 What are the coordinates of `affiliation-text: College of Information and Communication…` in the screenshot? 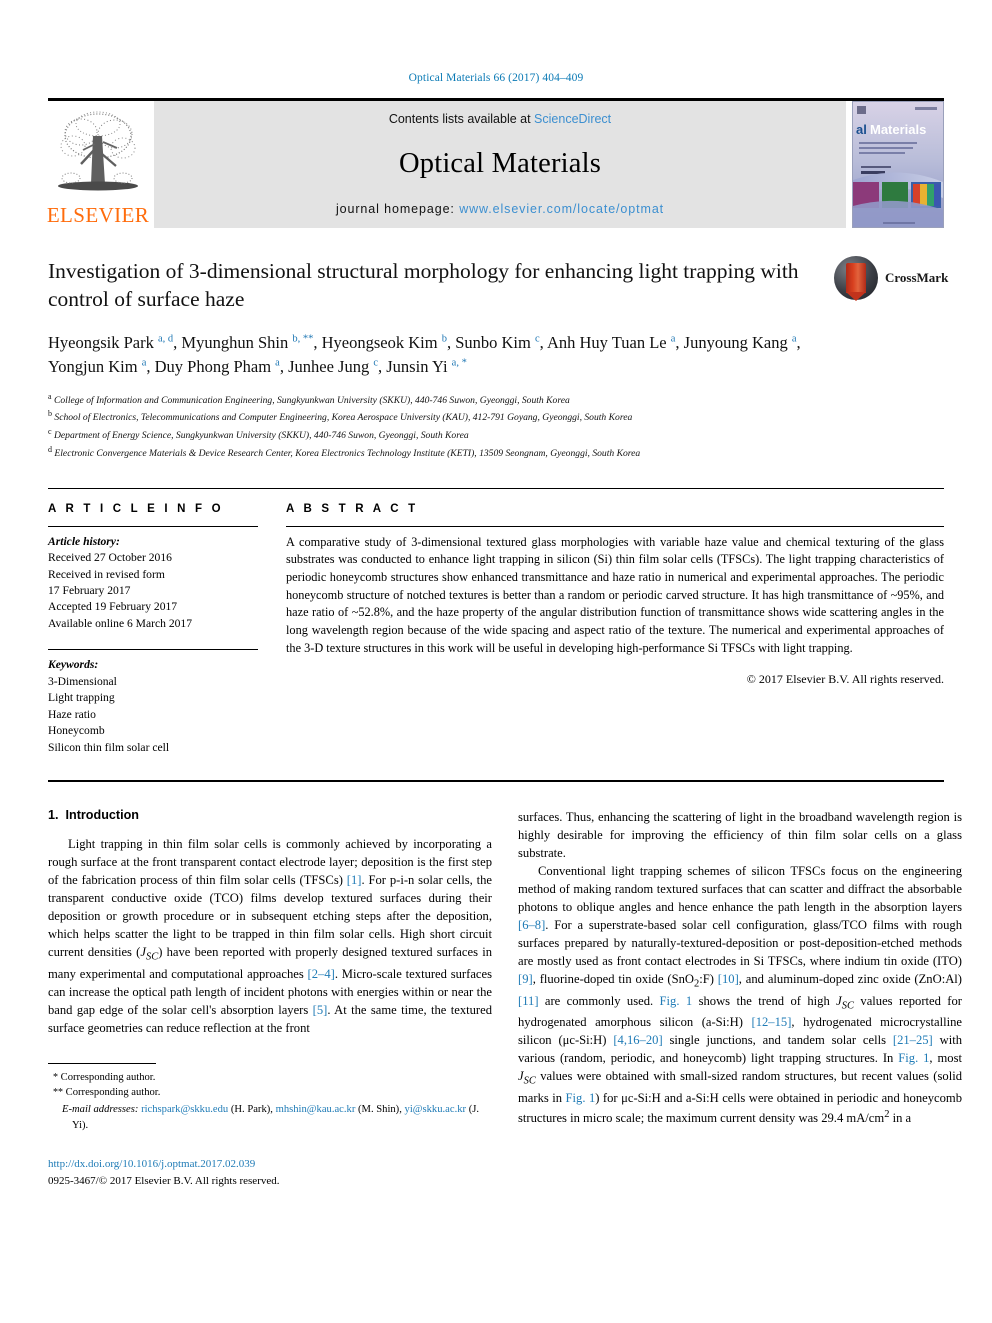 It's located at (311, 400).